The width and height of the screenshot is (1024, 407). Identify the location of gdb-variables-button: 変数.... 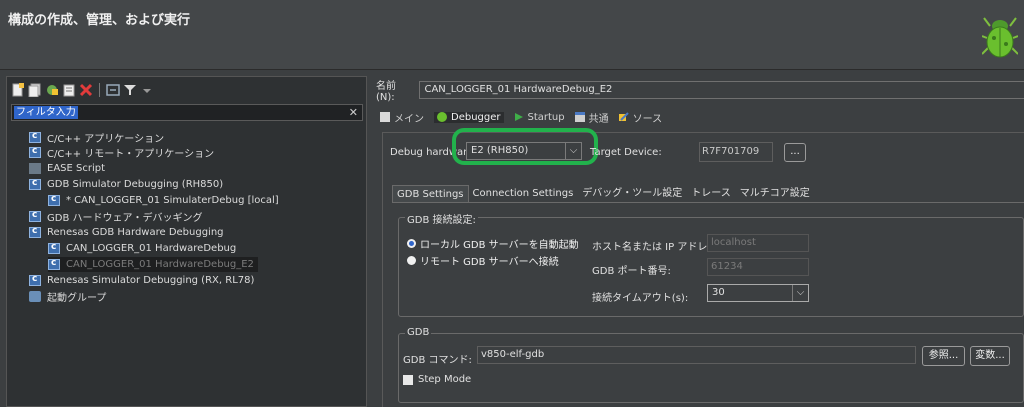
(990, 356).